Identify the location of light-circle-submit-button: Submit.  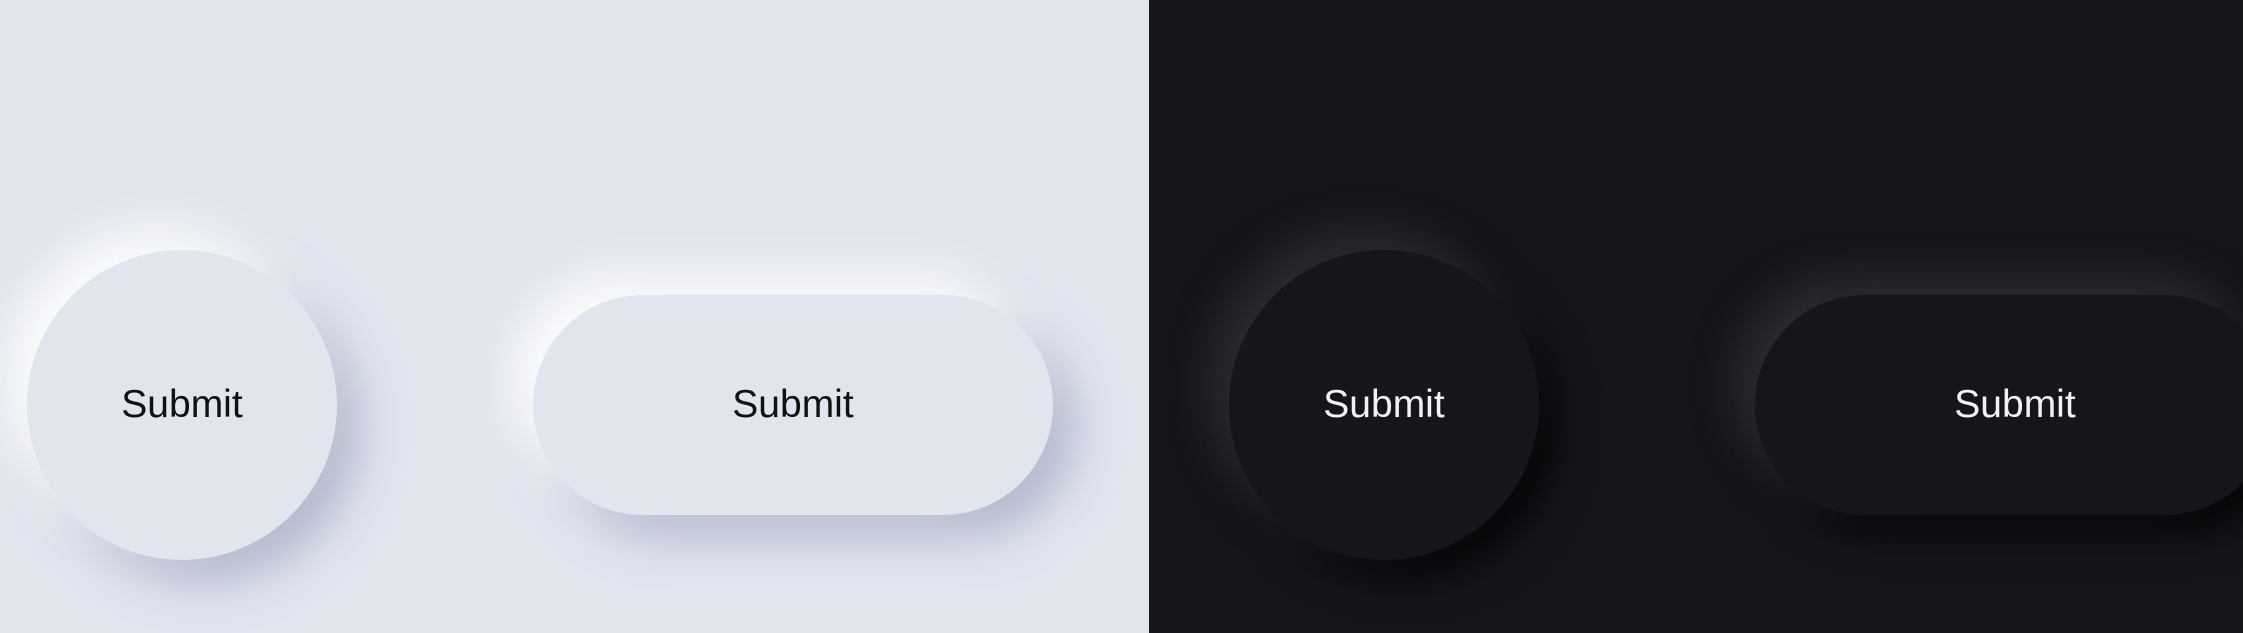
(182, 405).